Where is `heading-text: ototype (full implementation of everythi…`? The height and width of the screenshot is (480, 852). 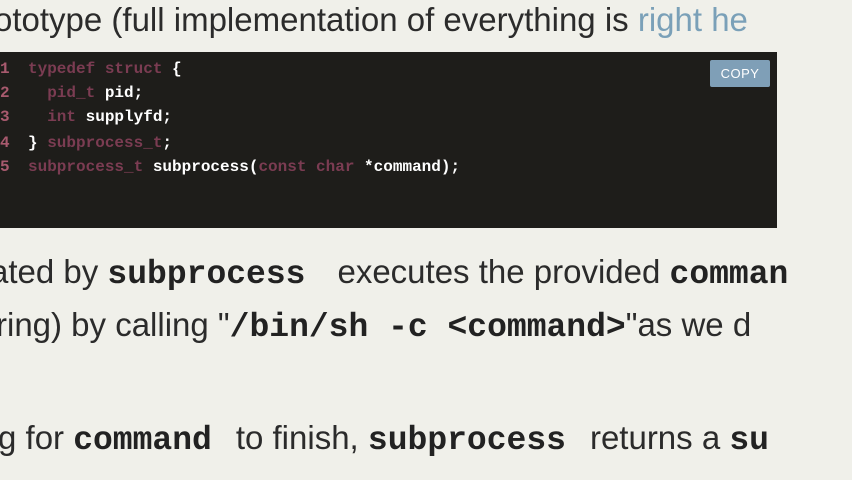
heading-text: ototype (full implementation of everythi… is located at coordinates (319, 19).